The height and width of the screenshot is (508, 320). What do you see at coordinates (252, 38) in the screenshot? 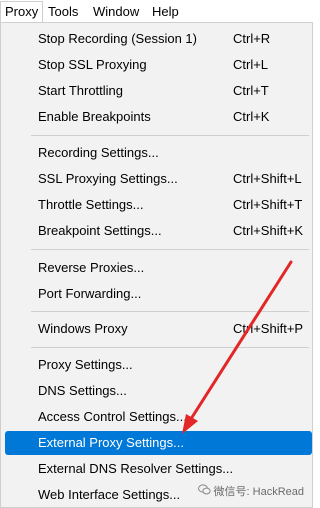
I see `menu-item-shortcut: Ctrl+R` at bounding box center [252, 38].